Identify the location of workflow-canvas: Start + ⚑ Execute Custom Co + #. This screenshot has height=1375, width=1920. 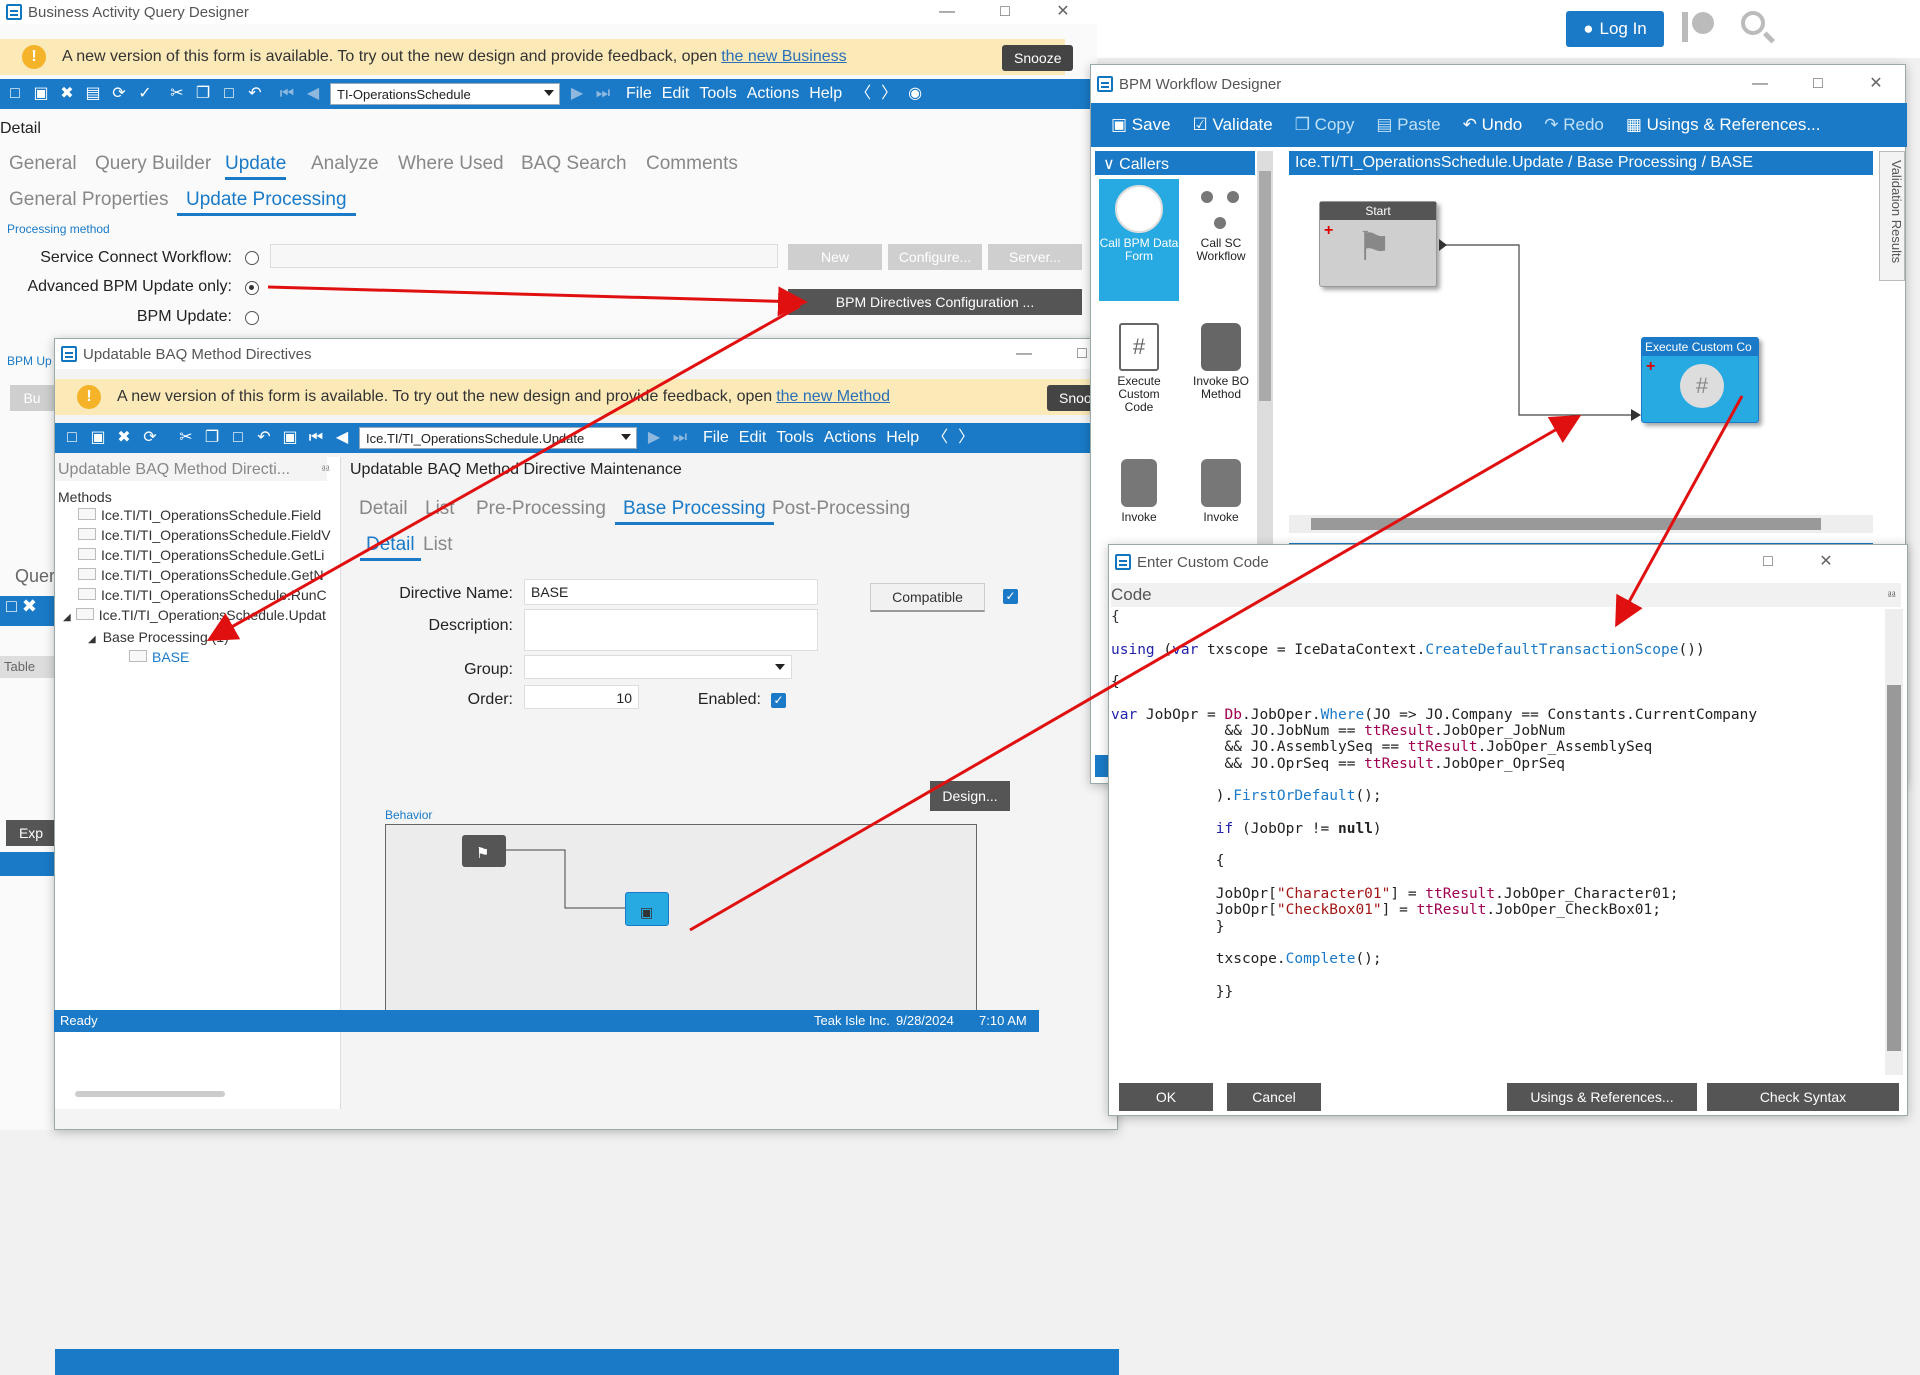
(1581, 354).